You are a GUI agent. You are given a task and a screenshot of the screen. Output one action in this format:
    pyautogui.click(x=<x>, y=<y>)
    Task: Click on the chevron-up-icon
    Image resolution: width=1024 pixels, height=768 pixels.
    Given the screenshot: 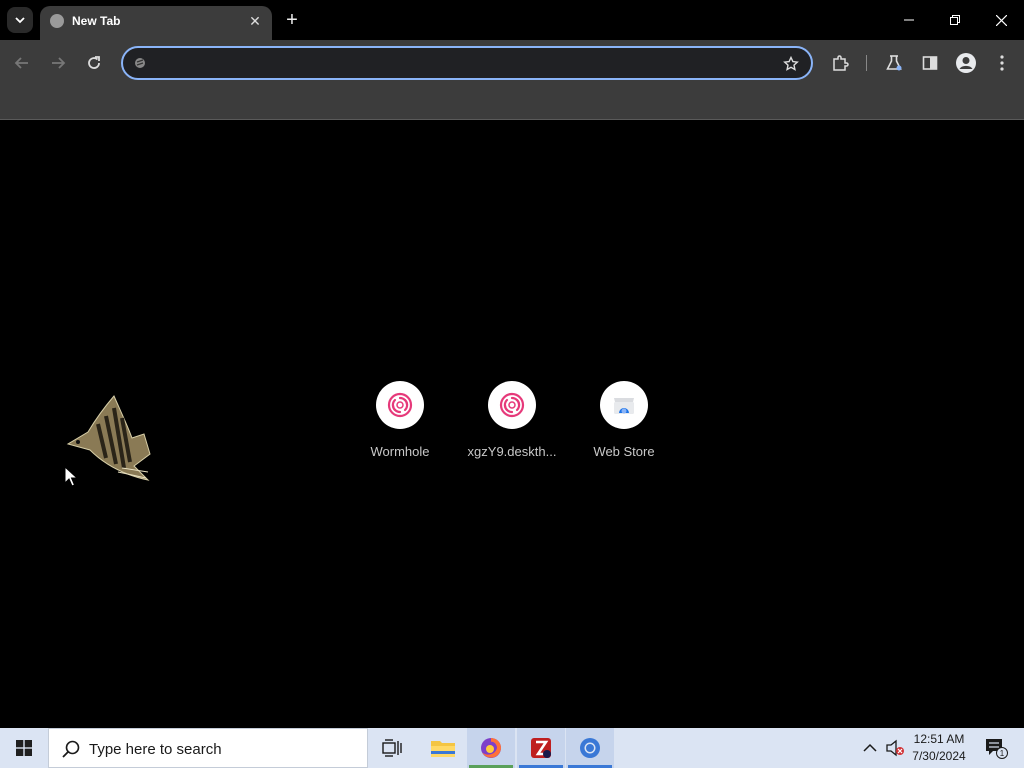 What is the action you would take?
    pyautogui.click(x=870, y=747)
    